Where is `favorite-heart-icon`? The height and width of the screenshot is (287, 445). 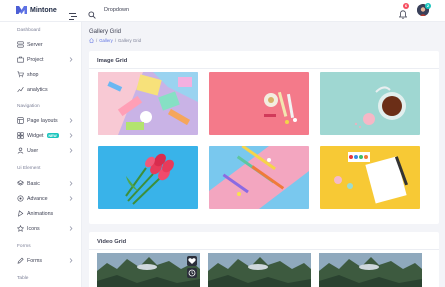
favorite-heart-icon is located at coordinates (192, 261).